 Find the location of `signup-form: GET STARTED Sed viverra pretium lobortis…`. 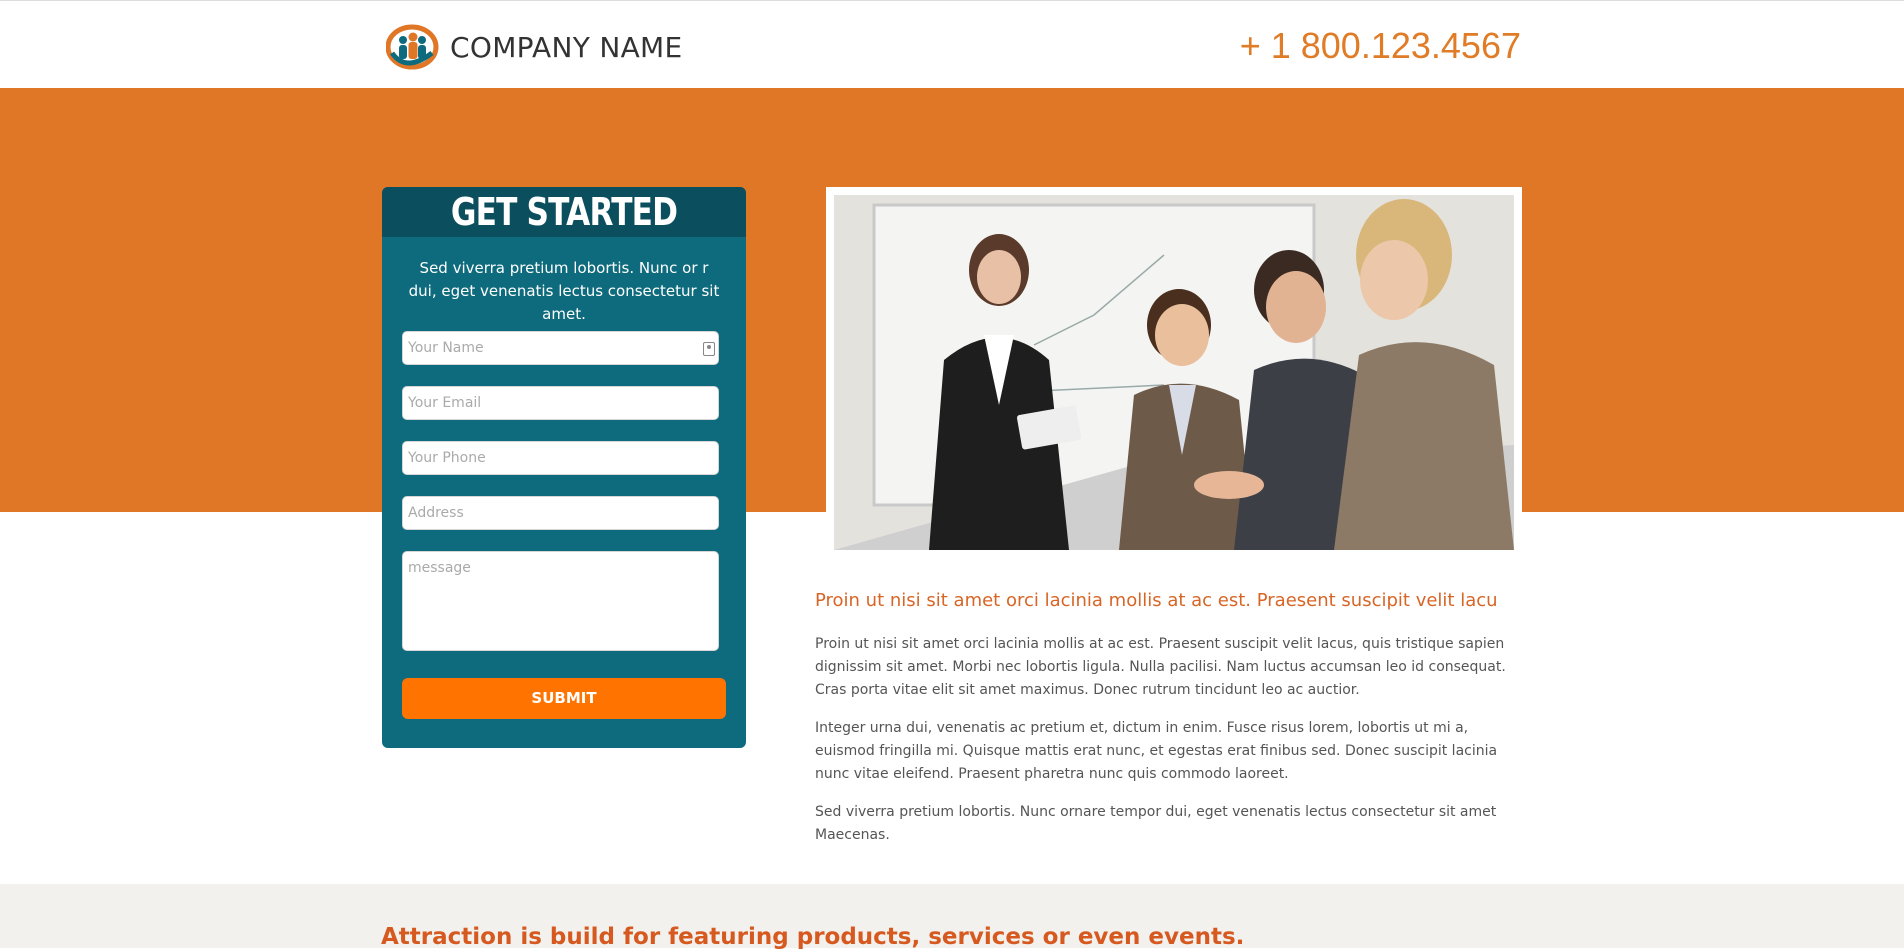

signup-form: GET STARTED Sed viverra pretium lobortis… is located at coordinates (564, 467).